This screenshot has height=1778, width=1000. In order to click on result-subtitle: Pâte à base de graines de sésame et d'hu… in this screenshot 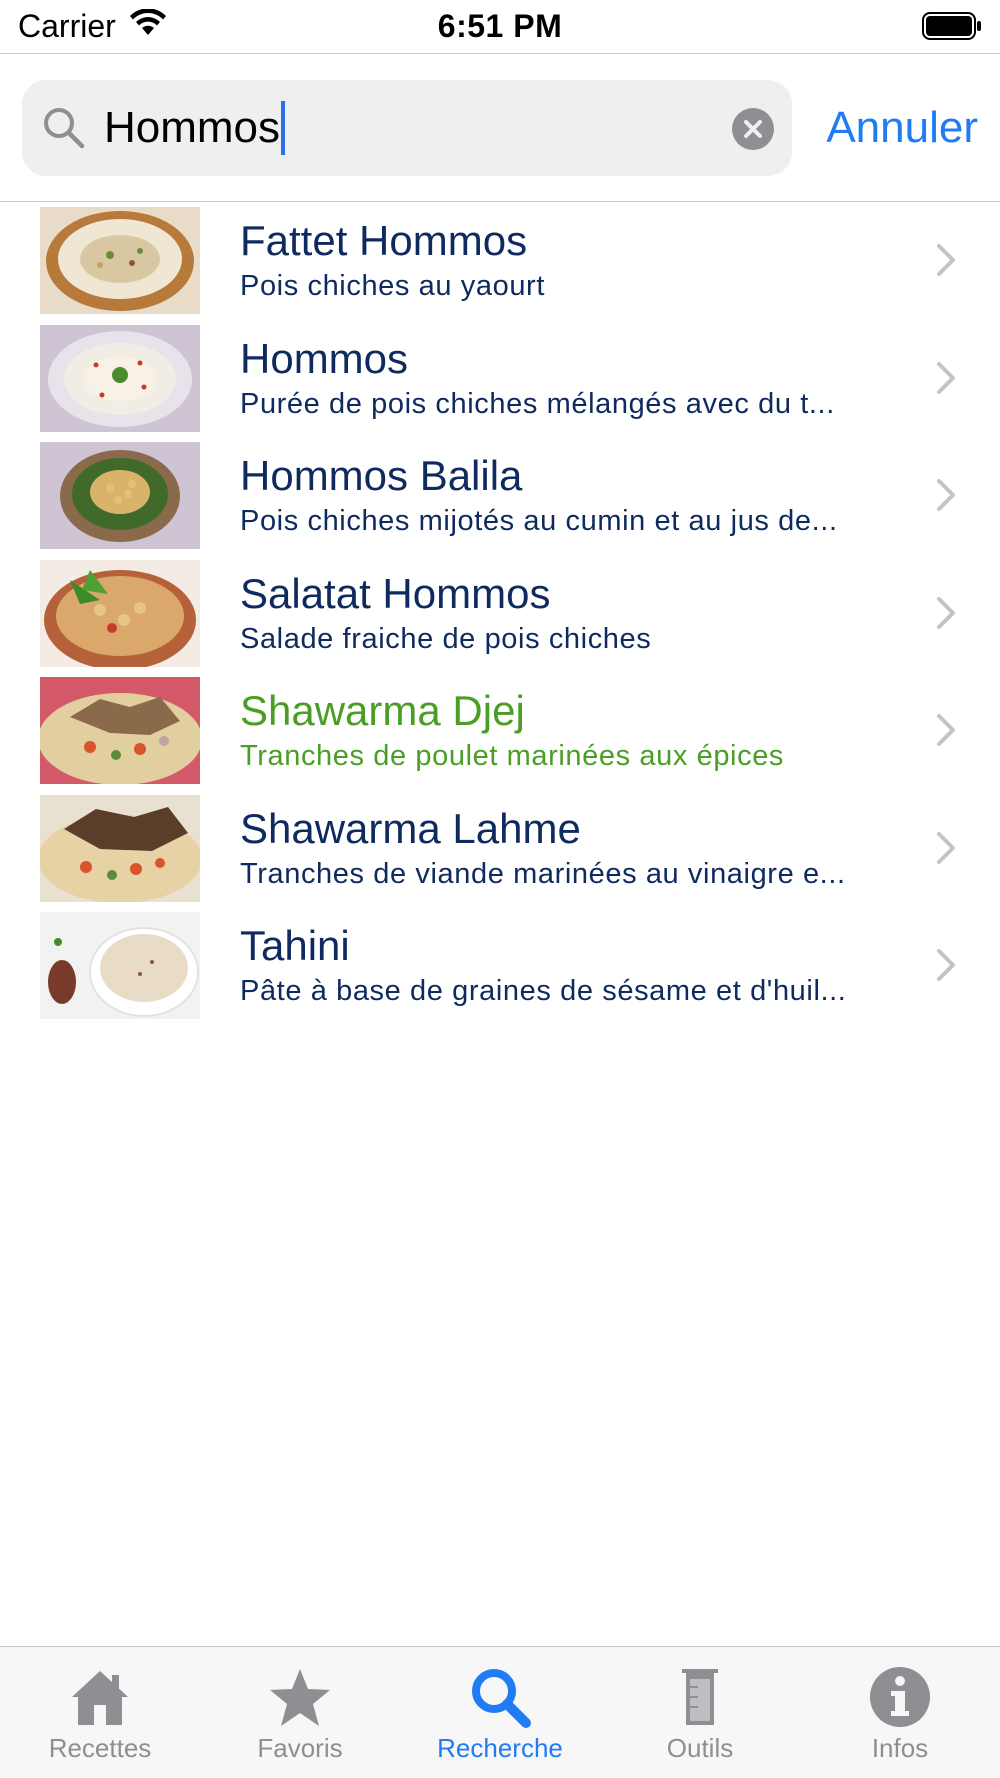, I will do `click(543, 991)`.